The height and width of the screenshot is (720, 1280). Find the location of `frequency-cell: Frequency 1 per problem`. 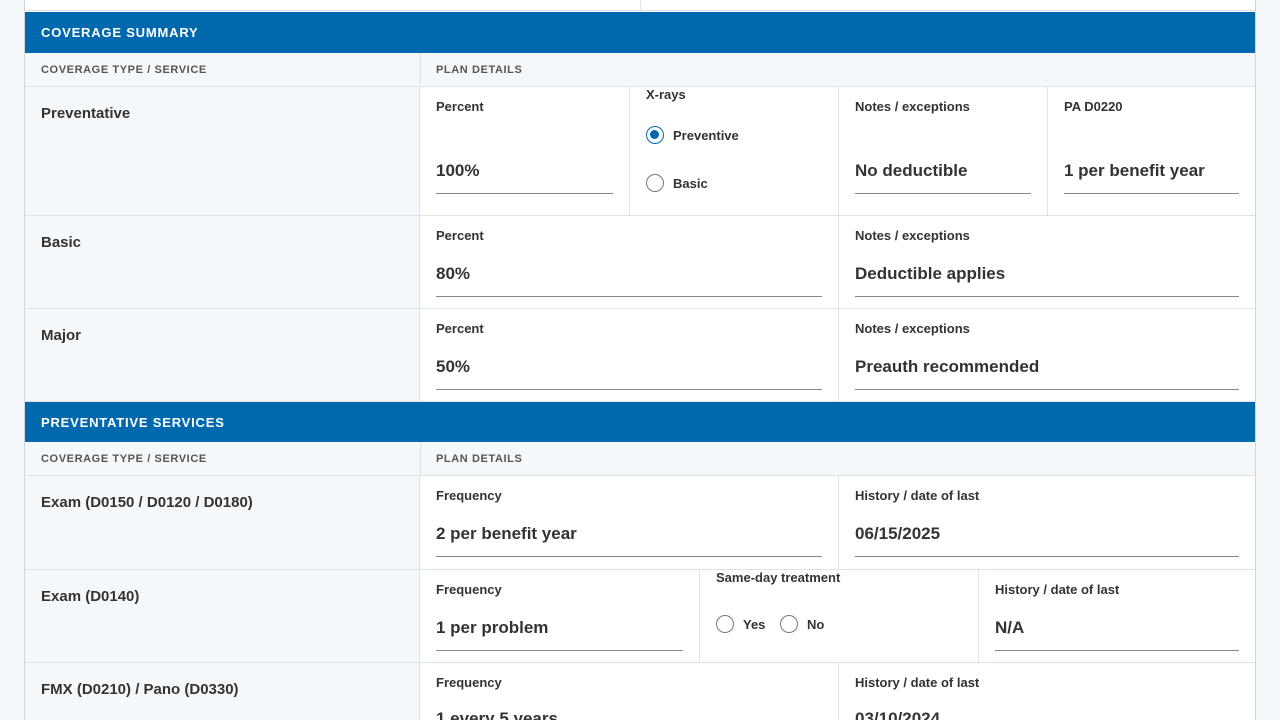

frequency-cell: Frequency 1 per problem is located at coordinates (559, 616).